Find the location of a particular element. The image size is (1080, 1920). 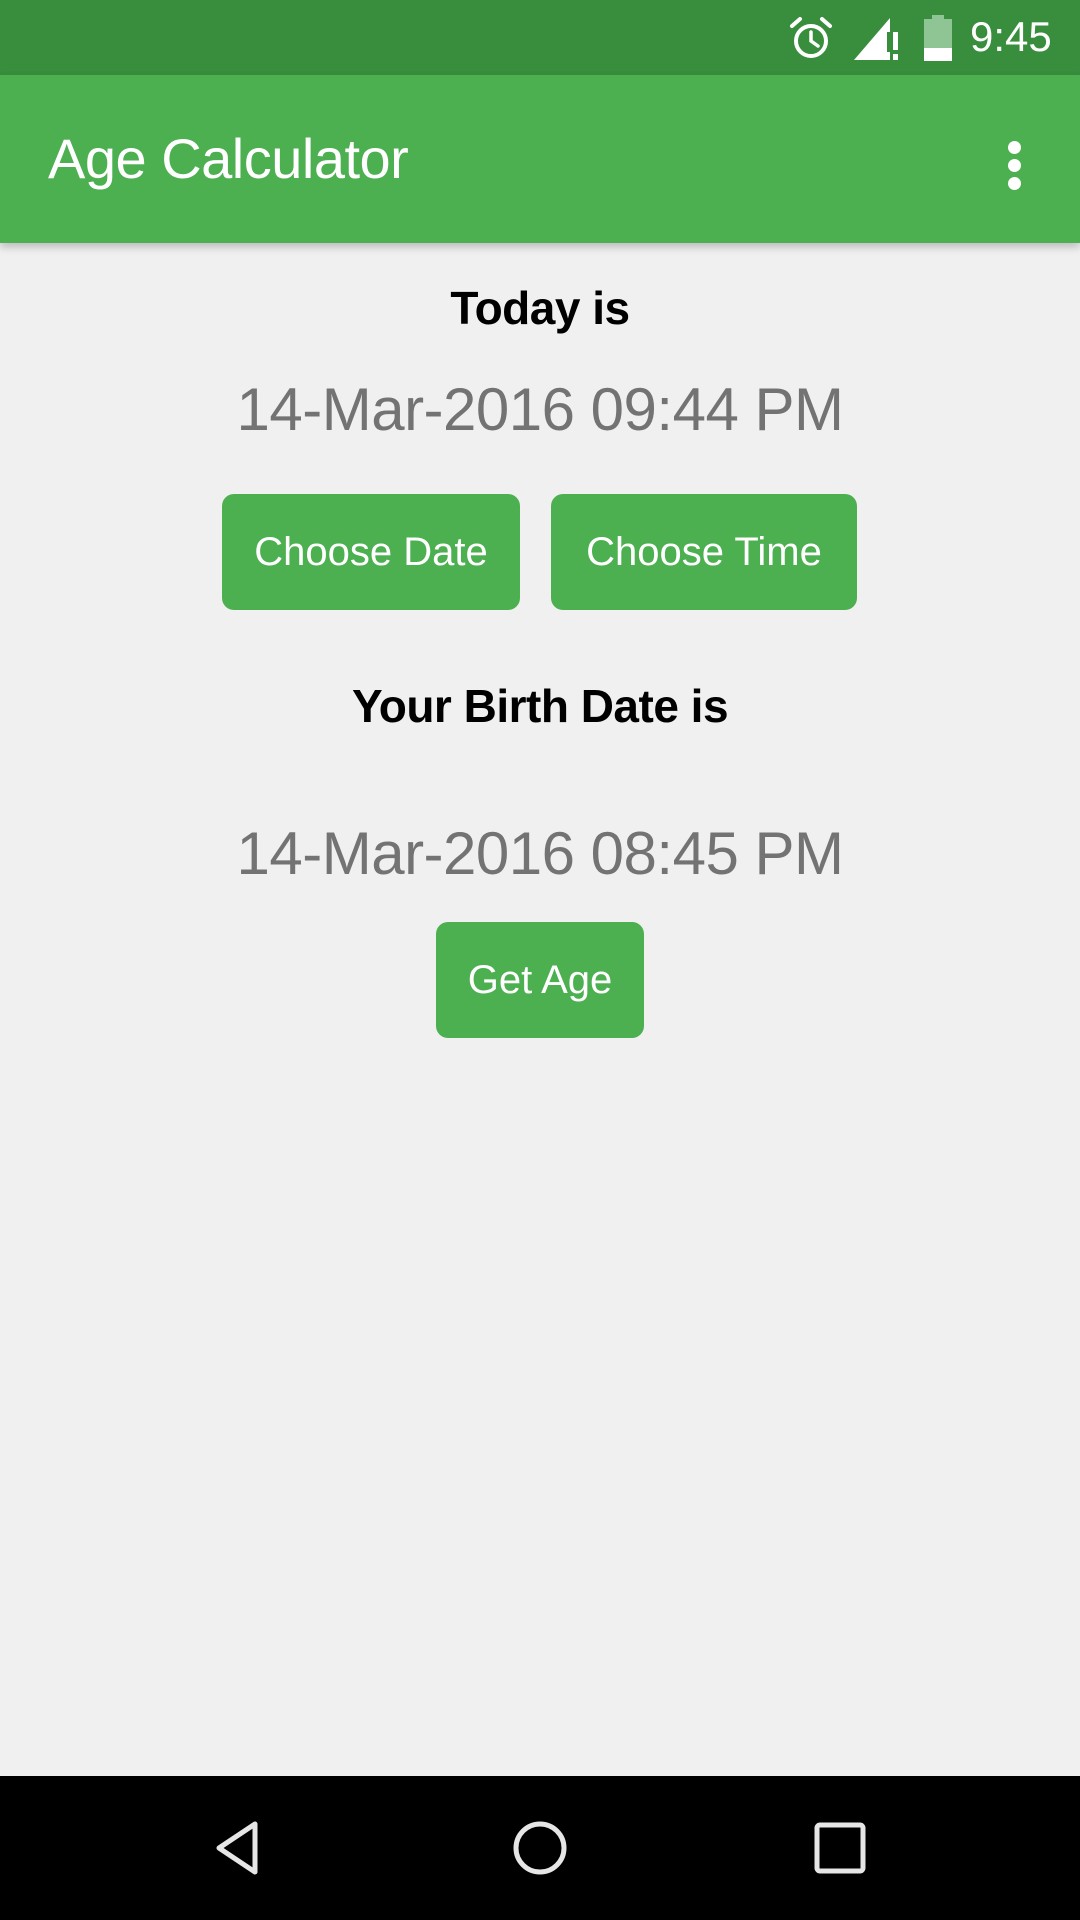

app-title: Age Calculator is located at coordinates (228, 158).